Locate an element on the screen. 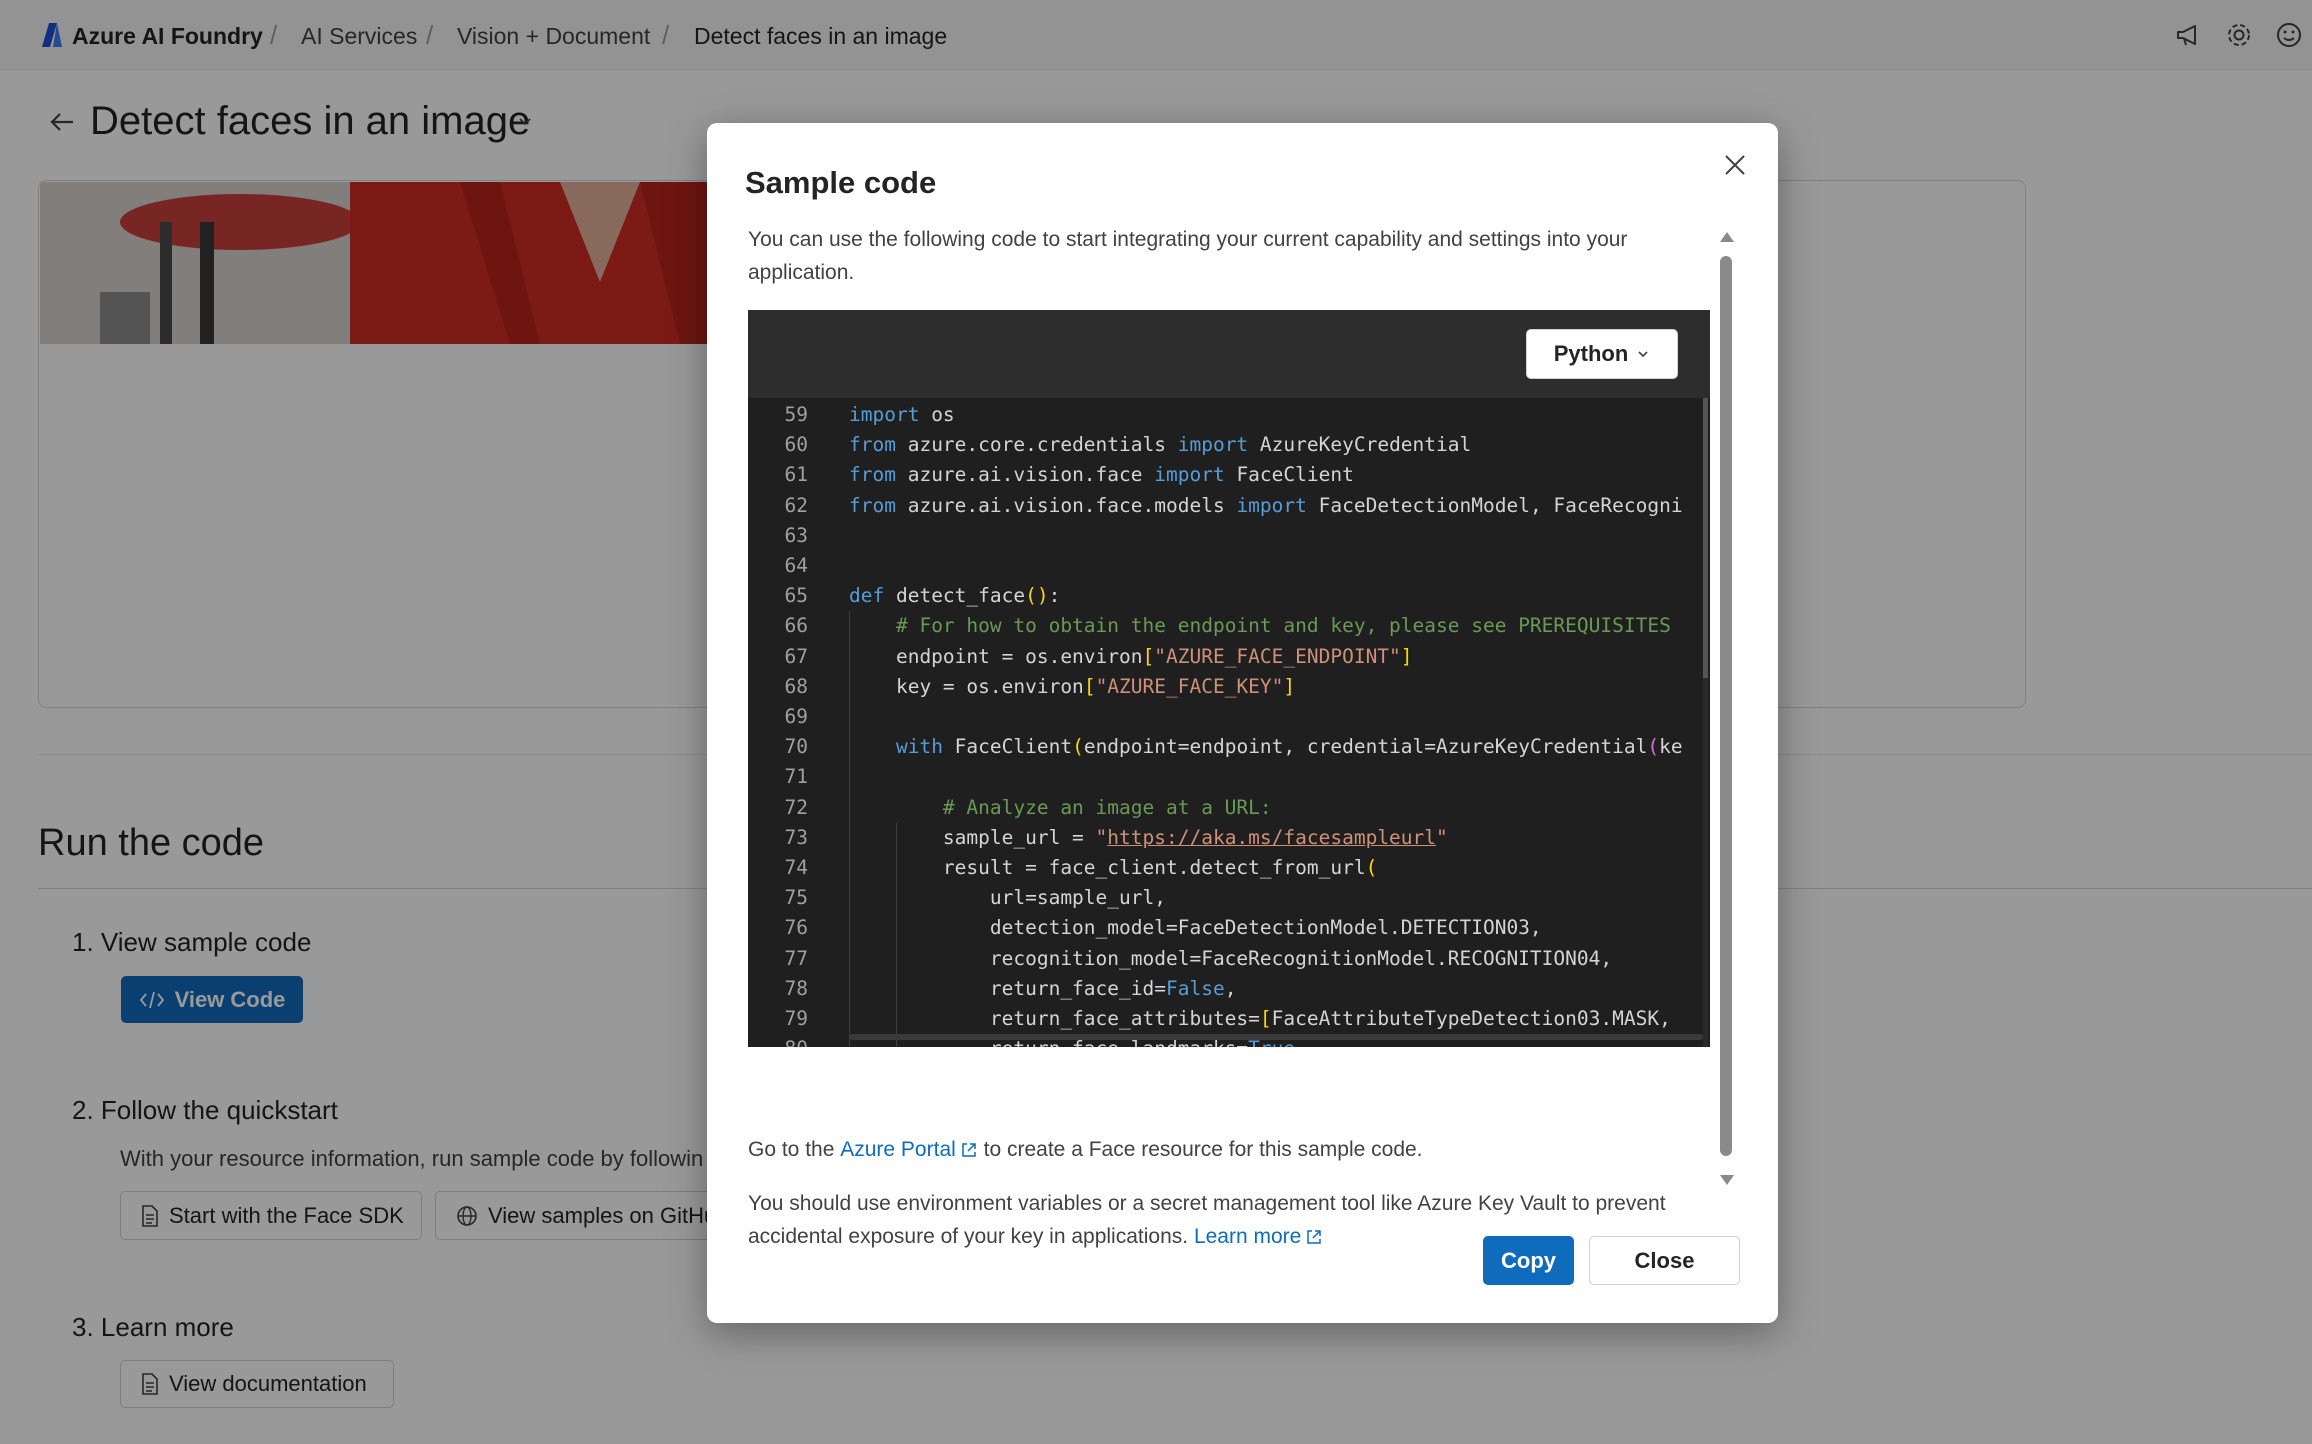 The width and height of the screenshot is (2312, 1444). code-line: 72 # Analyze an image at a URL: is located at coordinates (1229, 808).